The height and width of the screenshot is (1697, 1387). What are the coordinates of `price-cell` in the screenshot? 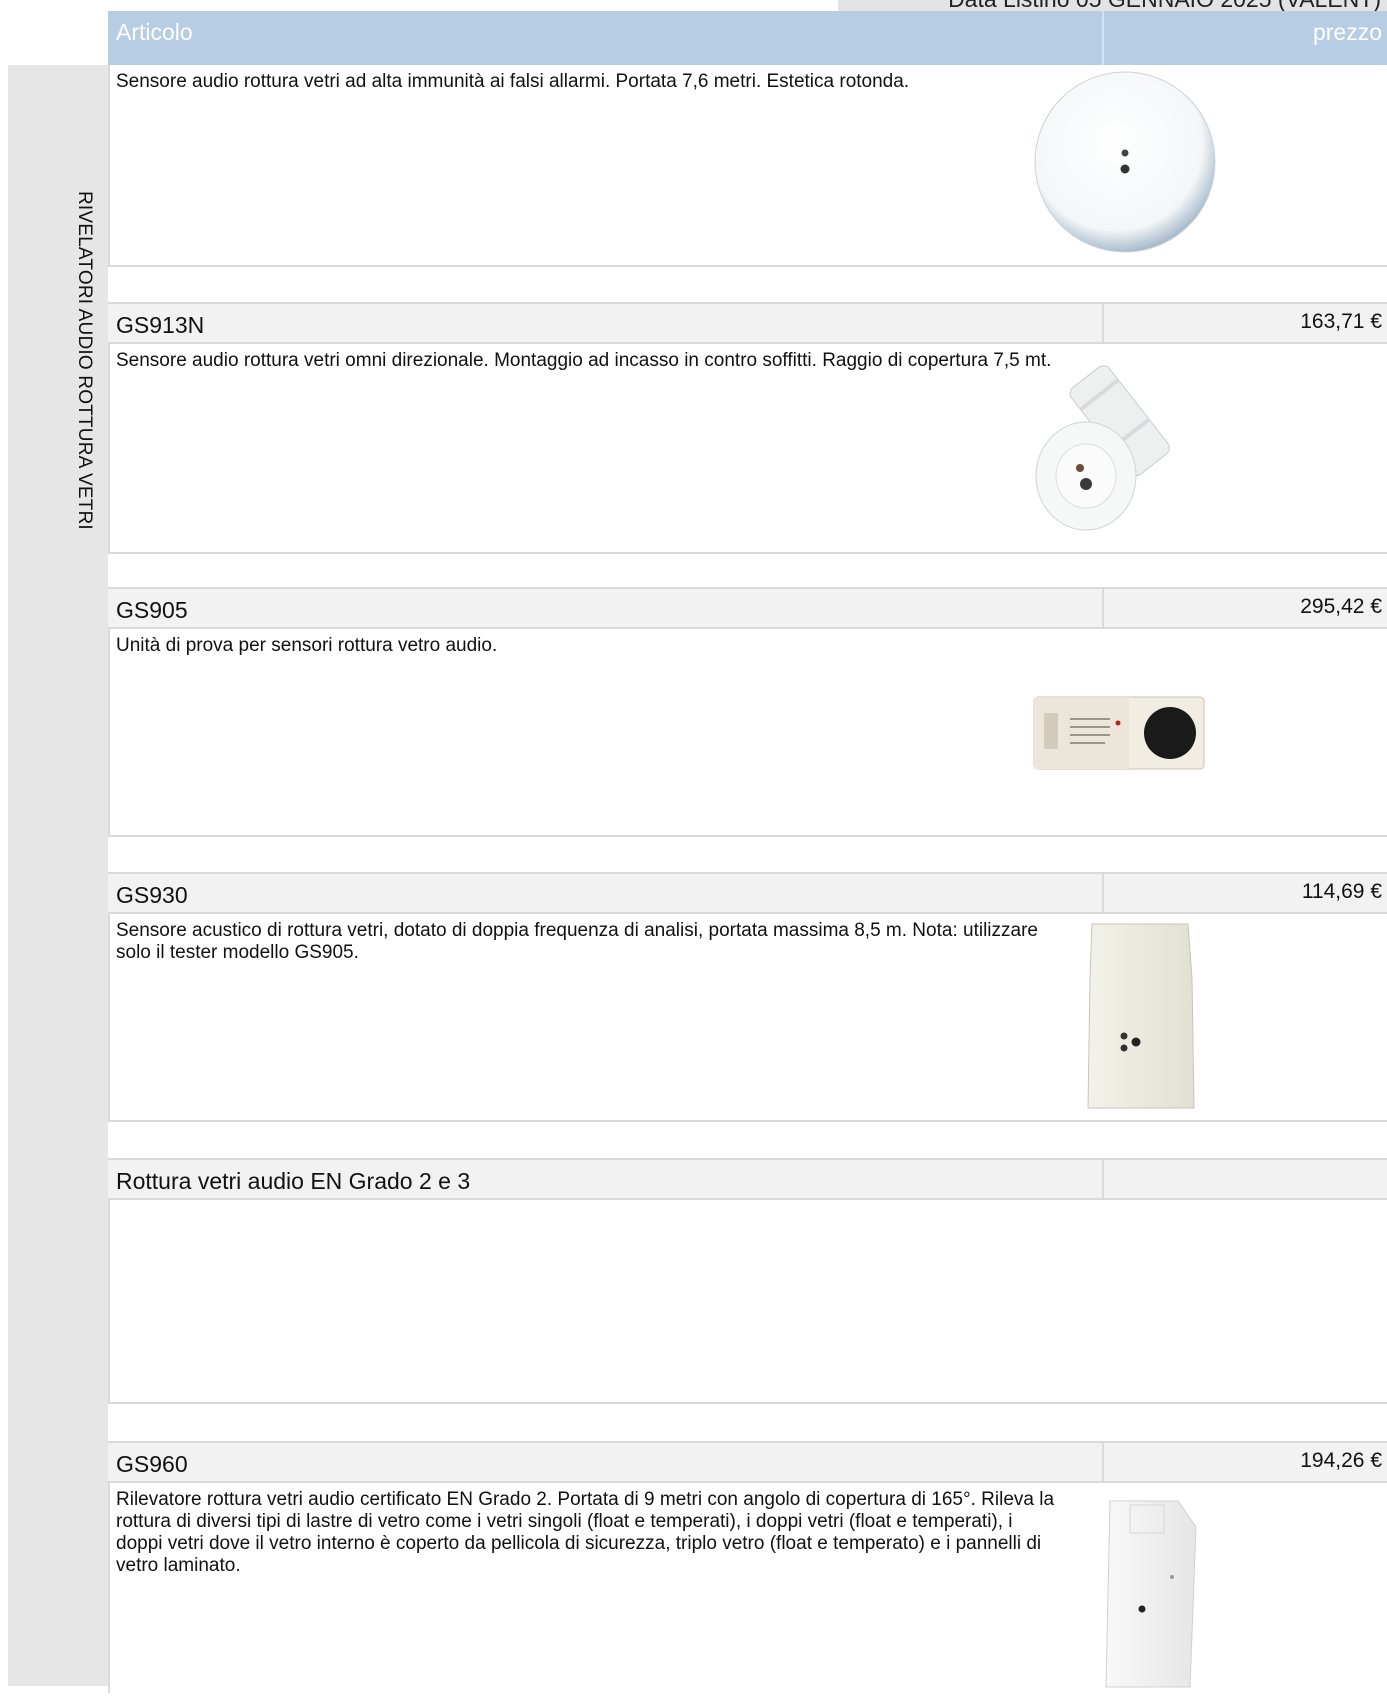 It's located at (1244, 1179).